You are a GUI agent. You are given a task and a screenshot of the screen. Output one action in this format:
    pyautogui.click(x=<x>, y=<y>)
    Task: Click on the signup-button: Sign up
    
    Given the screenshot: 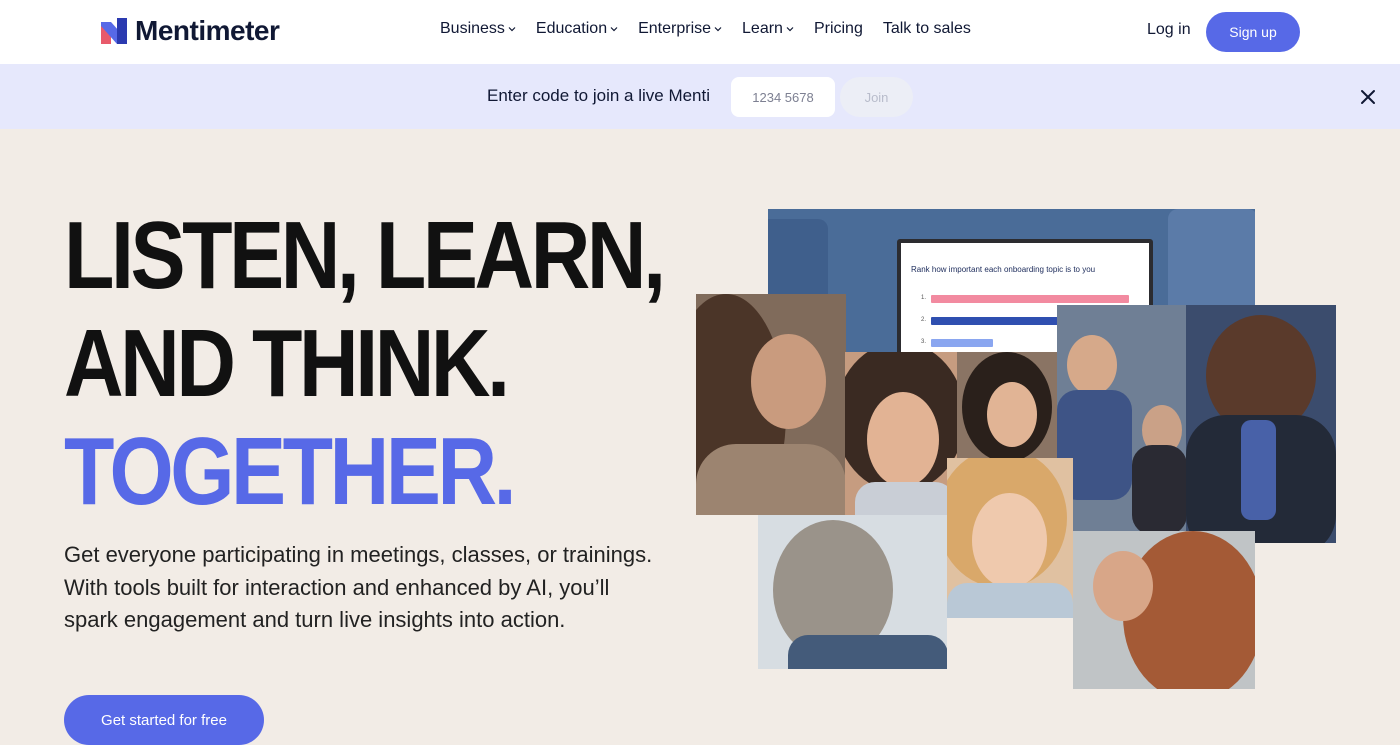 What is the action you would take?
    pyautogui.click(x=1253, y=32)
    